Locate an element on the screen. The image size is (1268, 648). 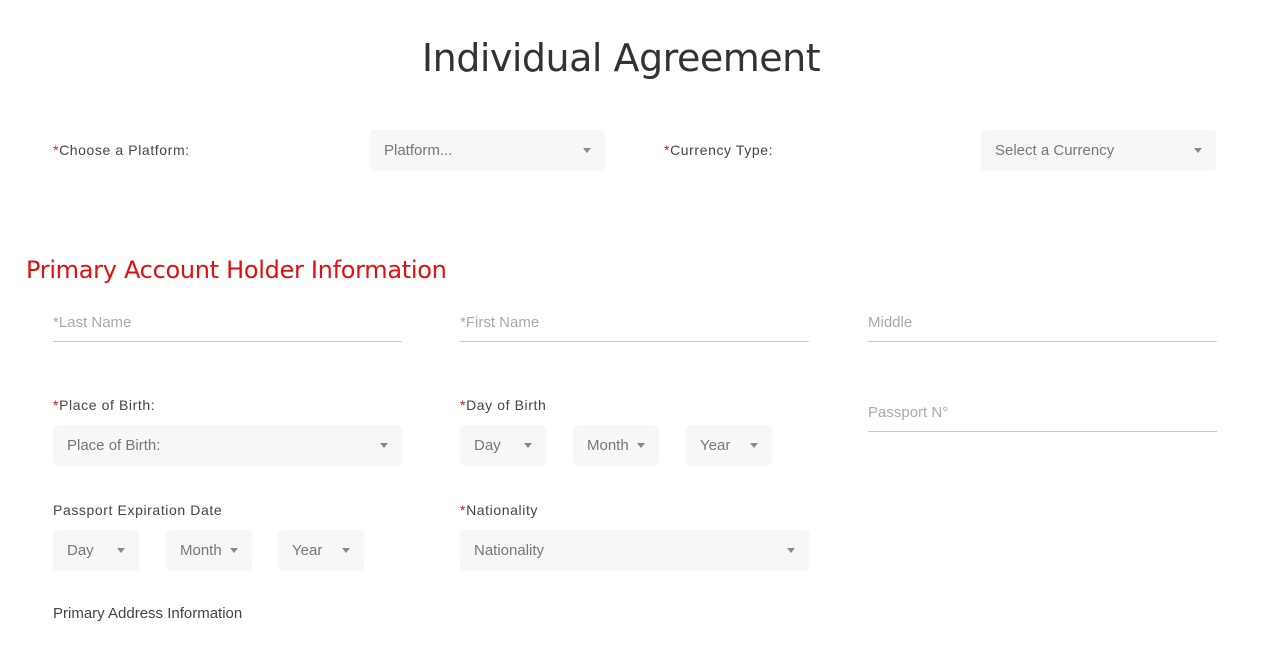
page-title: Individual Agreement is located at coordinates (621, 58).